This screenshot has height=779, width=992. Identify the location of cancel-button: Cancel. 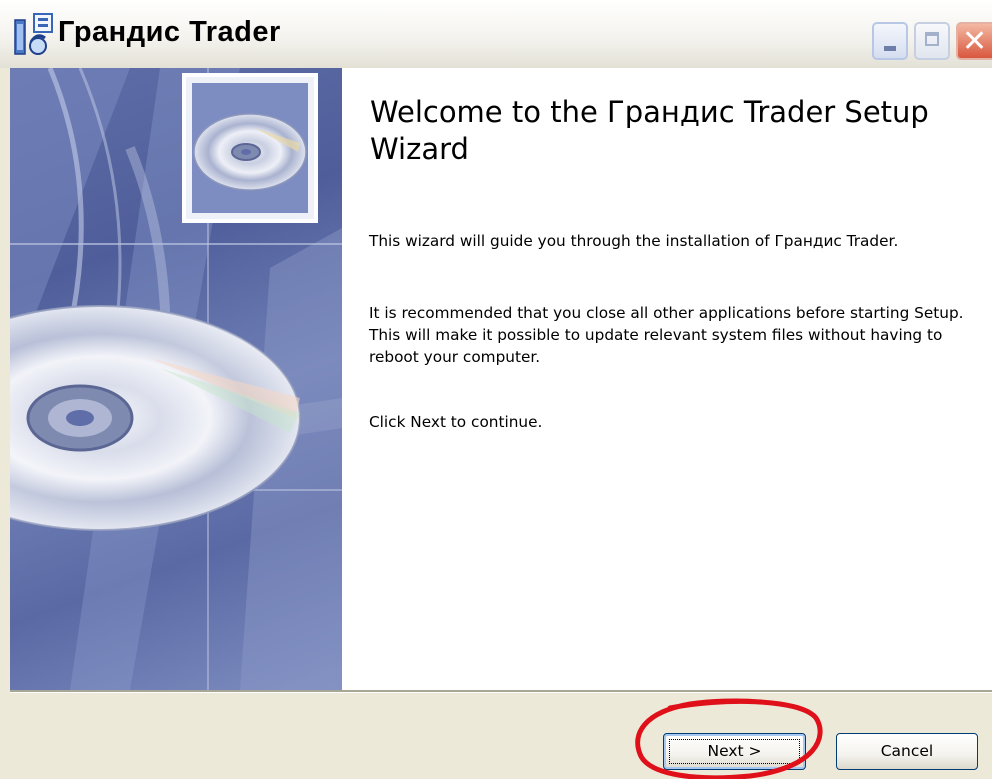
(907, 751).